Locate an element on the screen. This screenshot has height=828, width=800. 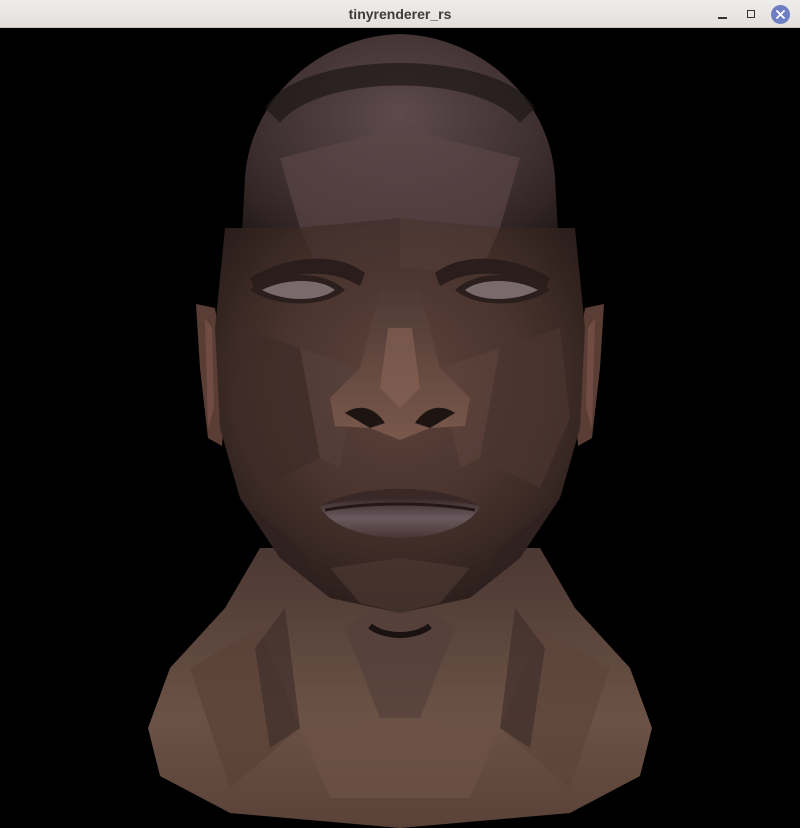
maximize-icon is located at coordinates (751, 14).